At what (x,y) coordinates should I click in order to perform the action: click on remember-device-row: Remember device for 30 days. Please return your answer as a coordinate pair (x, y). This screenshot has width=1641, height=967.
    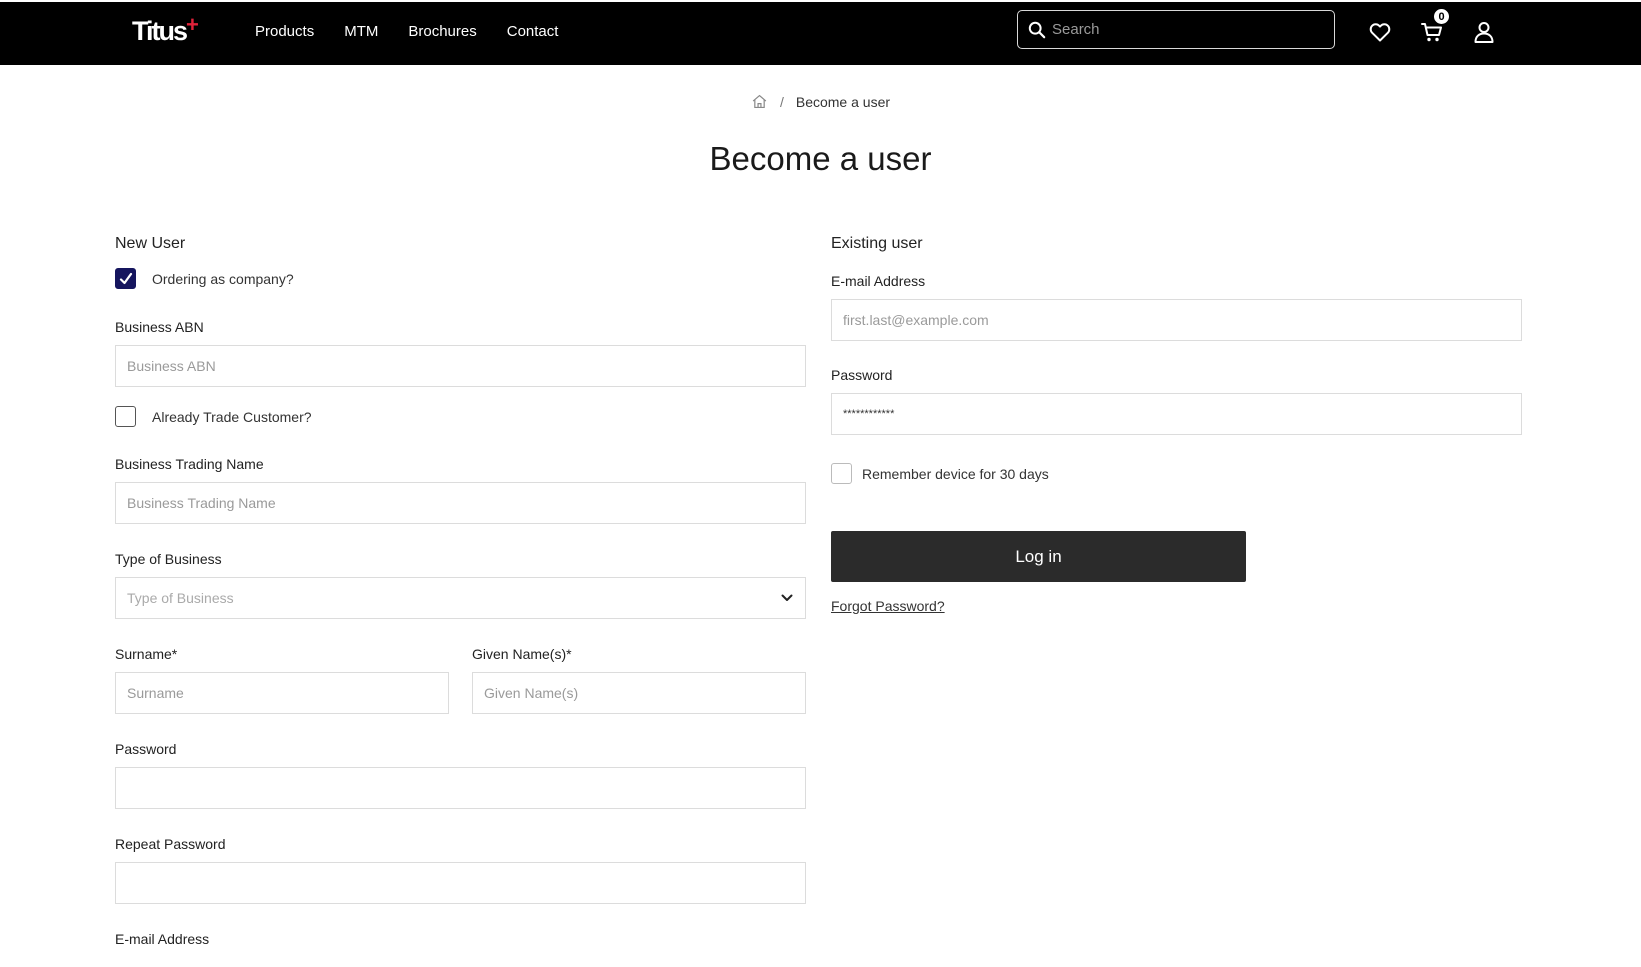
    Looking at the image, I should click on (1176, 473).